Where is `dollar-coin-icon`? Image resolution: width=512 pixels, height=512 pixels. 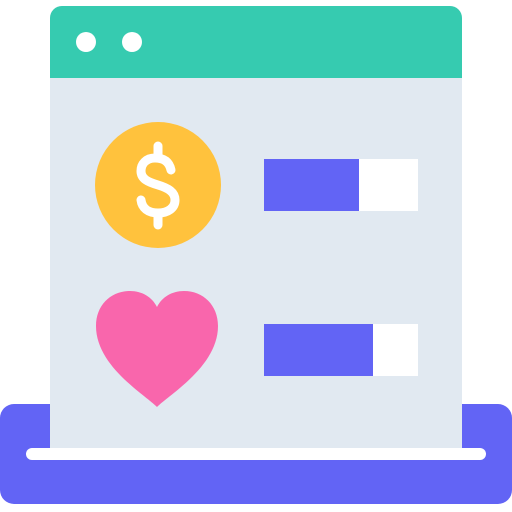
dollar-coin-icon is located at coordinates (158, 185).